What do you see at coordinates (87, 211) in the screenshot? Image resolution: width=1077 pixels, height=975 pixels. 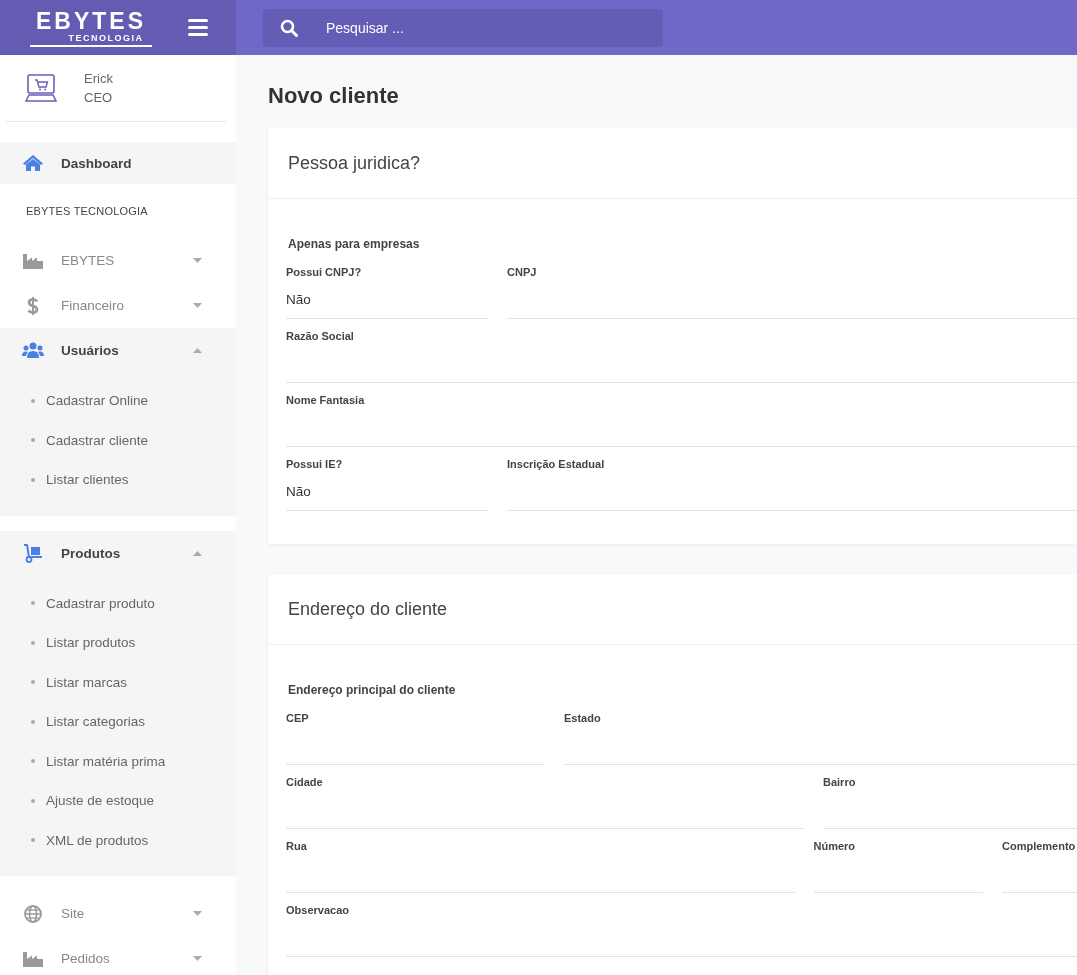 I see `section-header: EBYTES TECNOLOGIA` at bounding box center [87, 211].